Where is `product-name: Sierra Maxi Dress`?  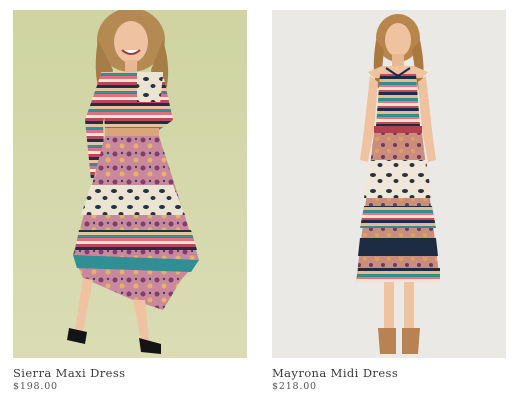 product-name: Sierra Maxi Dress is located at coordinates (130, 373).